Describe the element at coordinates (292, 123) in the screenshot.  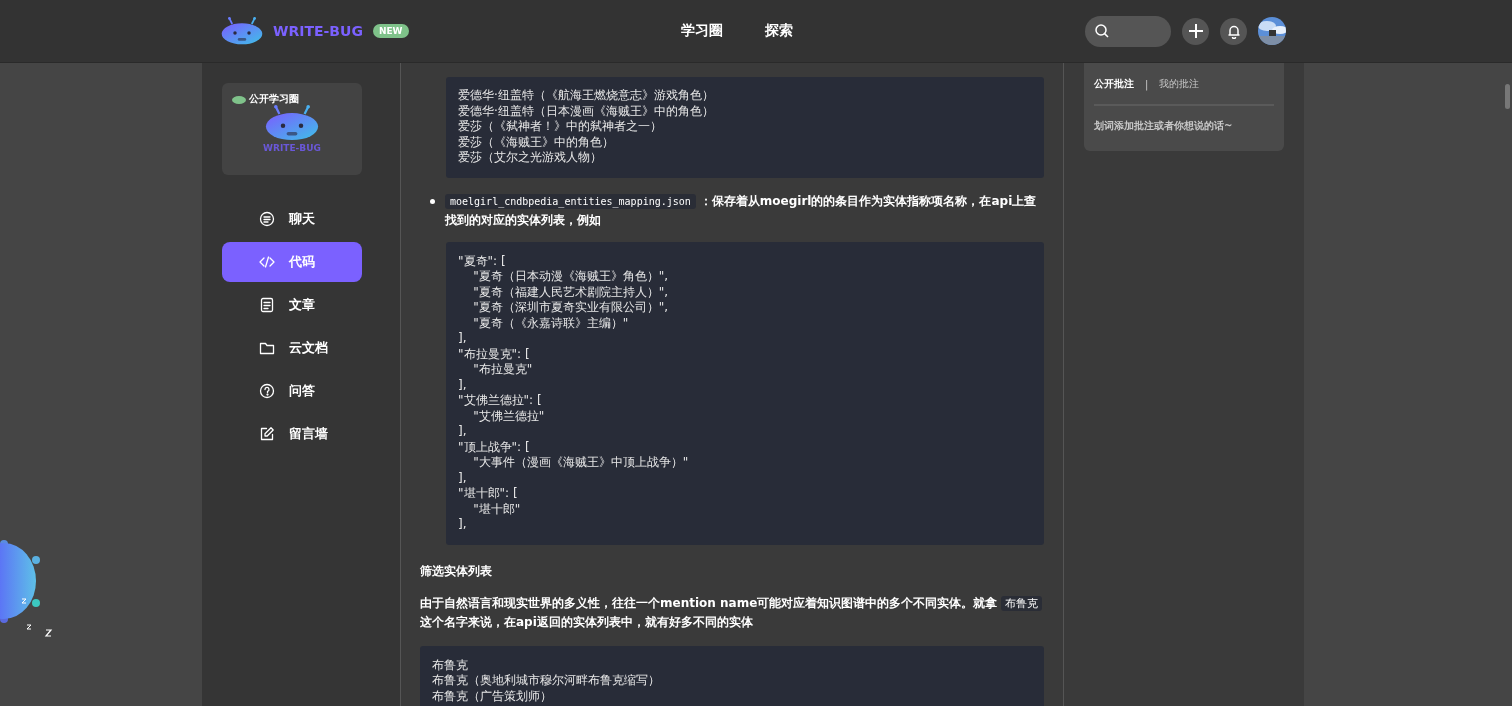
I see `robot-logo-icon` at that location.